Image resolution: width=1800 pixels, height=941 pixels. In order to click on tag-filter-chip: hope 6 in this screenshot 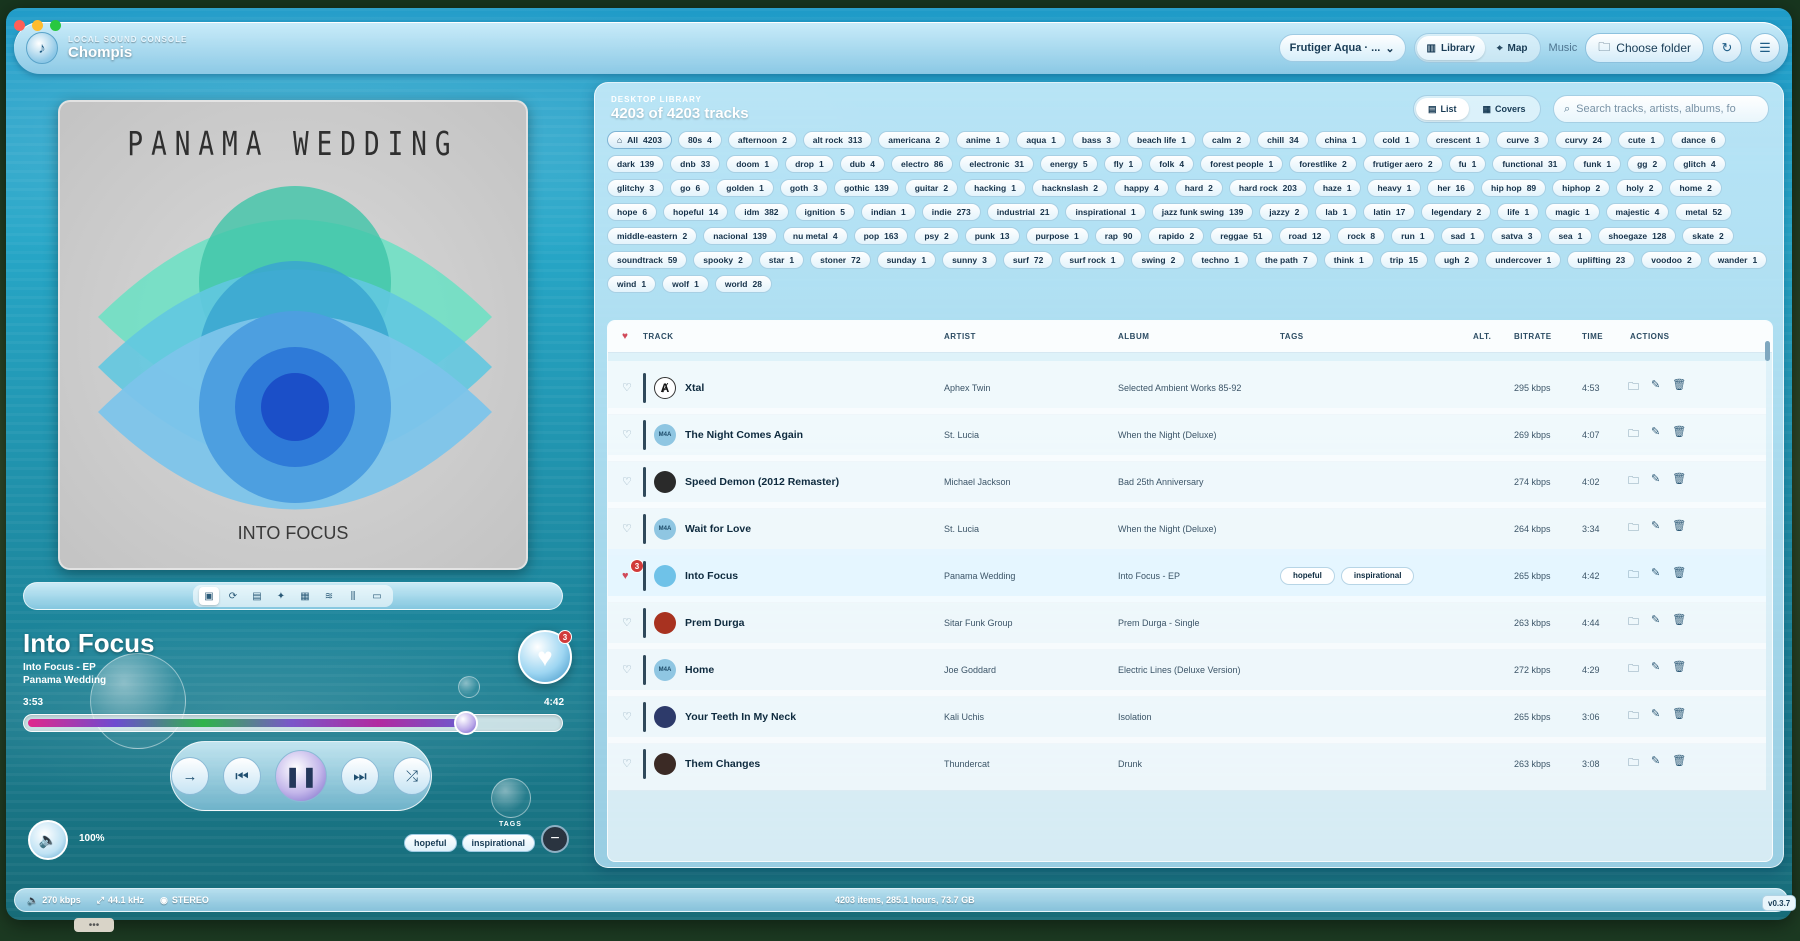, I will do `click(632, 212)`.